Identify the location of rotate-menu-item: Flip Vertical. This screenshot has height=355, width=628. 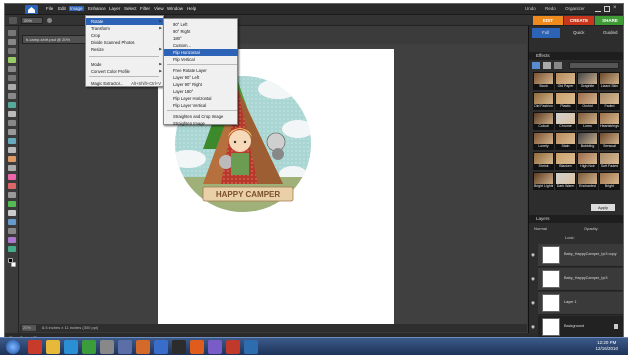
(201, 59).